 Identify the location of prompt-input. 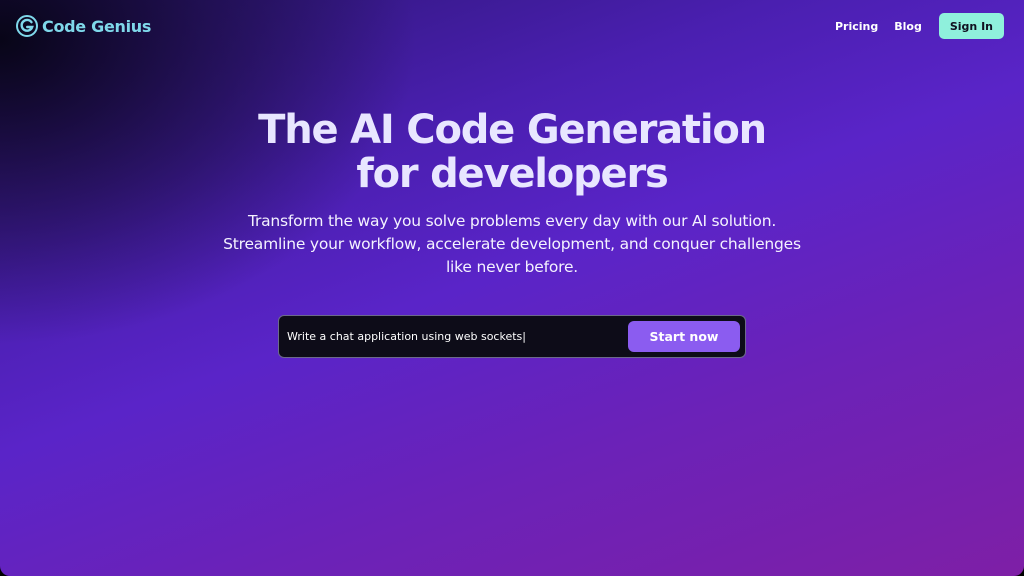
(452, 336).